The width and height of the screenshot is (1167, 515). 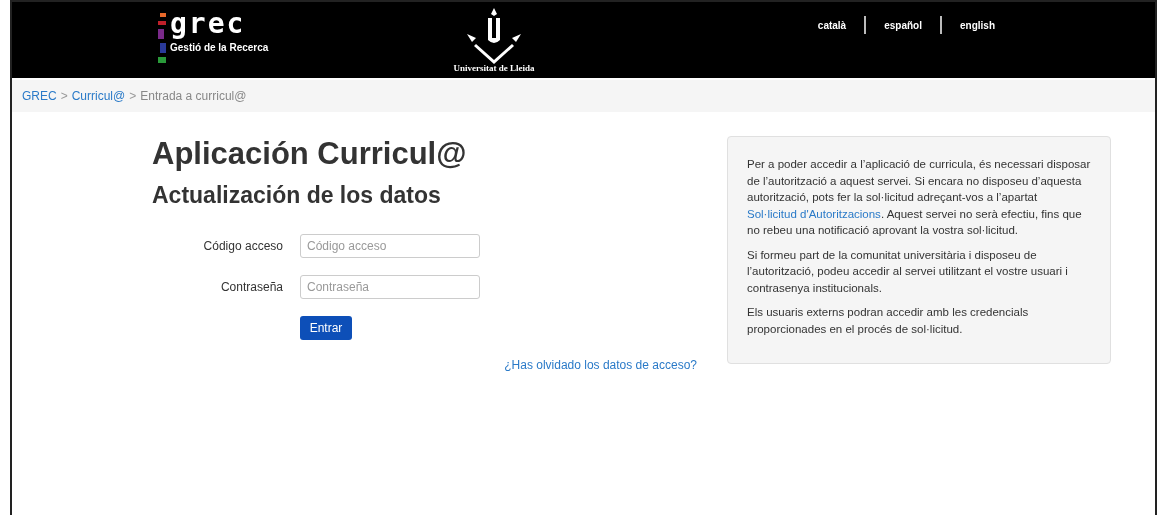 I want to click on field-label: Código acceso, so click(x=242, y=246).